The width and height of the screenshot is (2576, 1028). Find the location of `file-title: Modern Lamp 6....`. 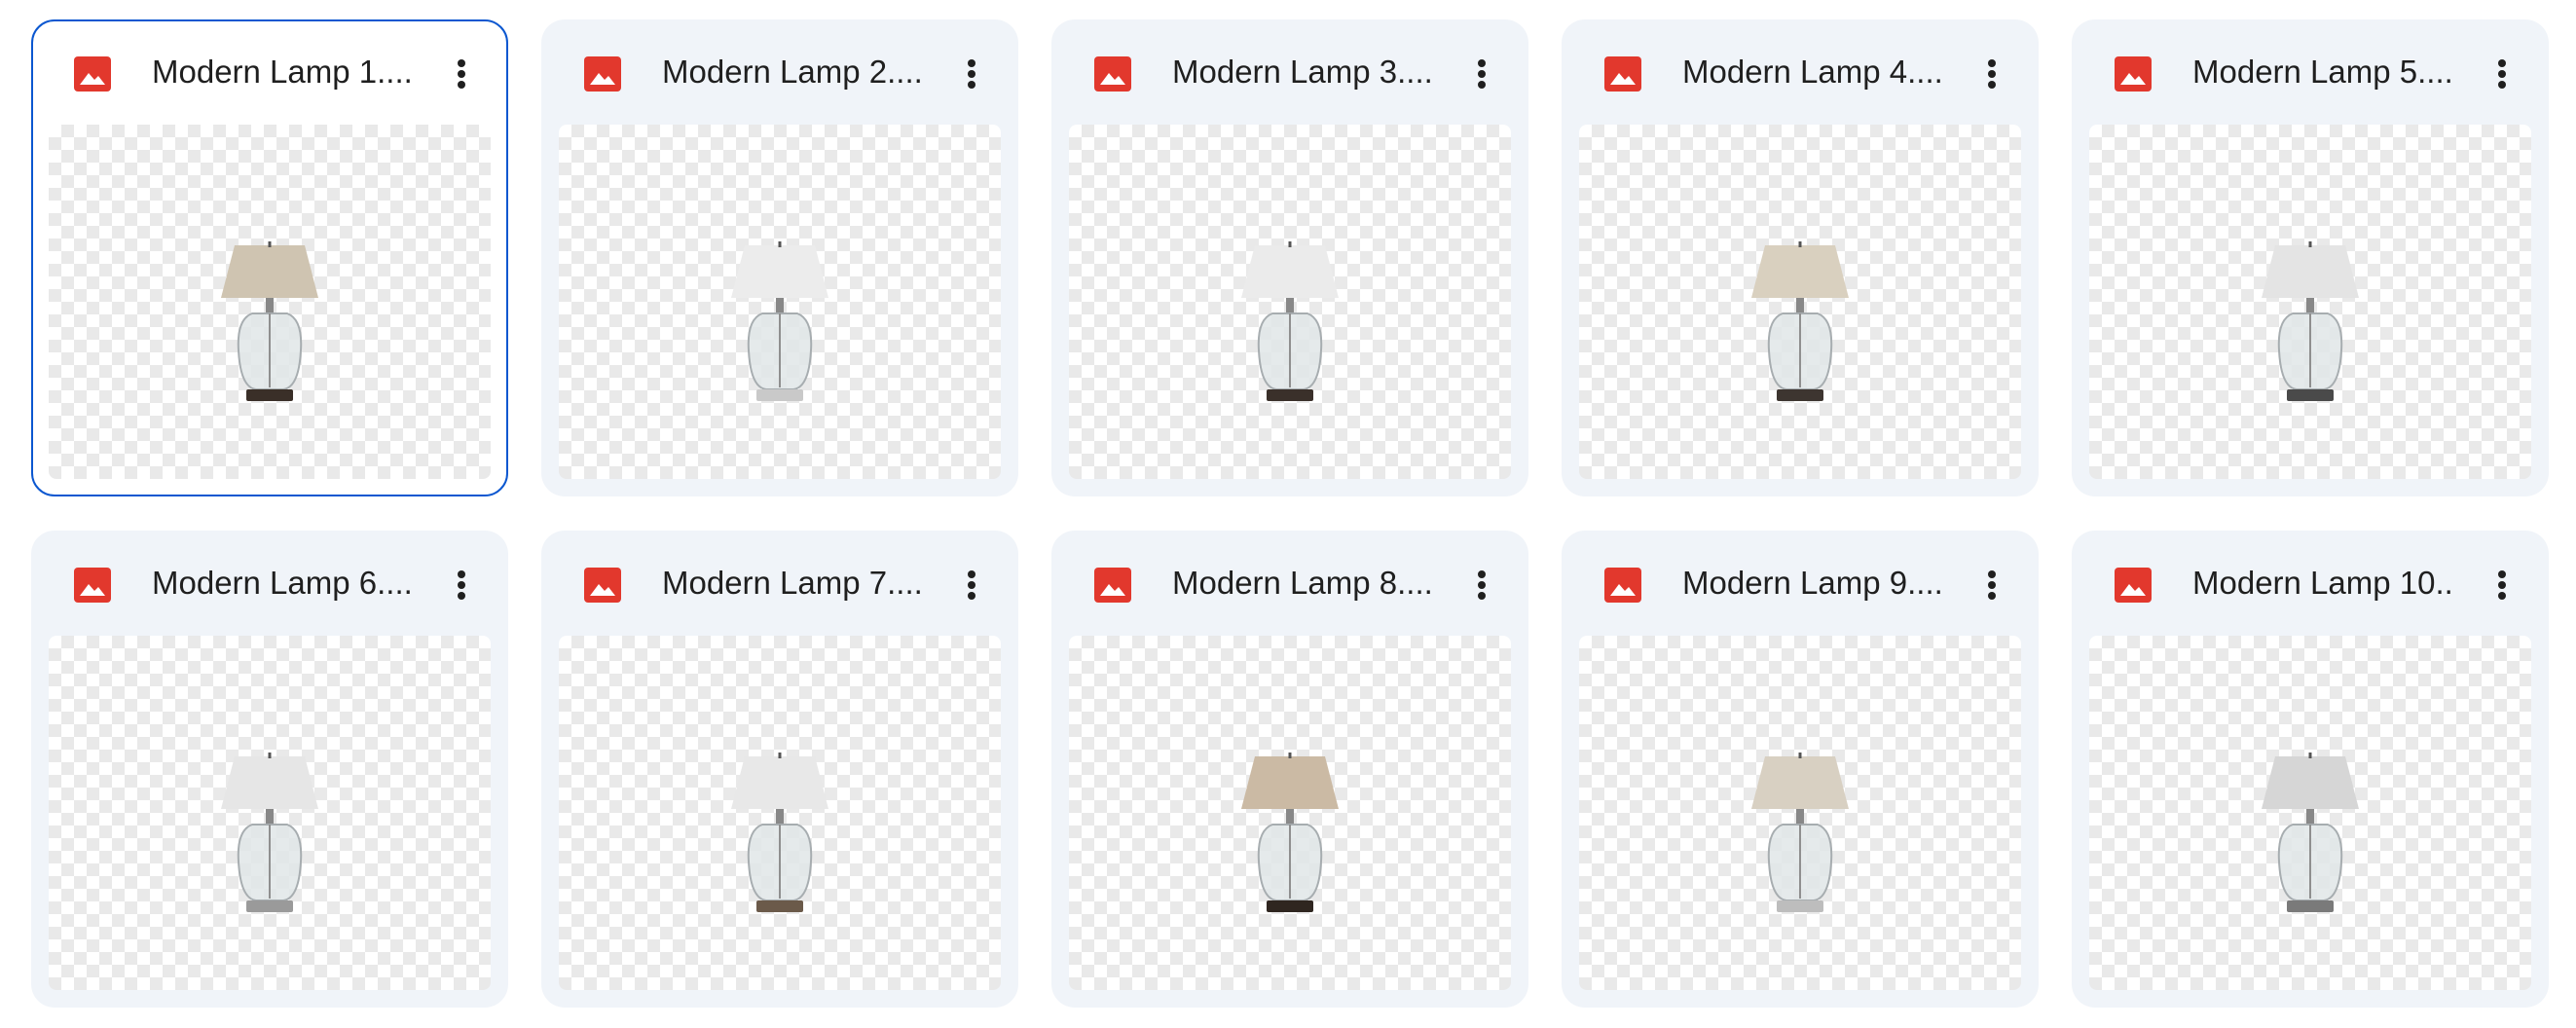

file-title: Modern Lamp 6.... is located at coordinates (282, 583).